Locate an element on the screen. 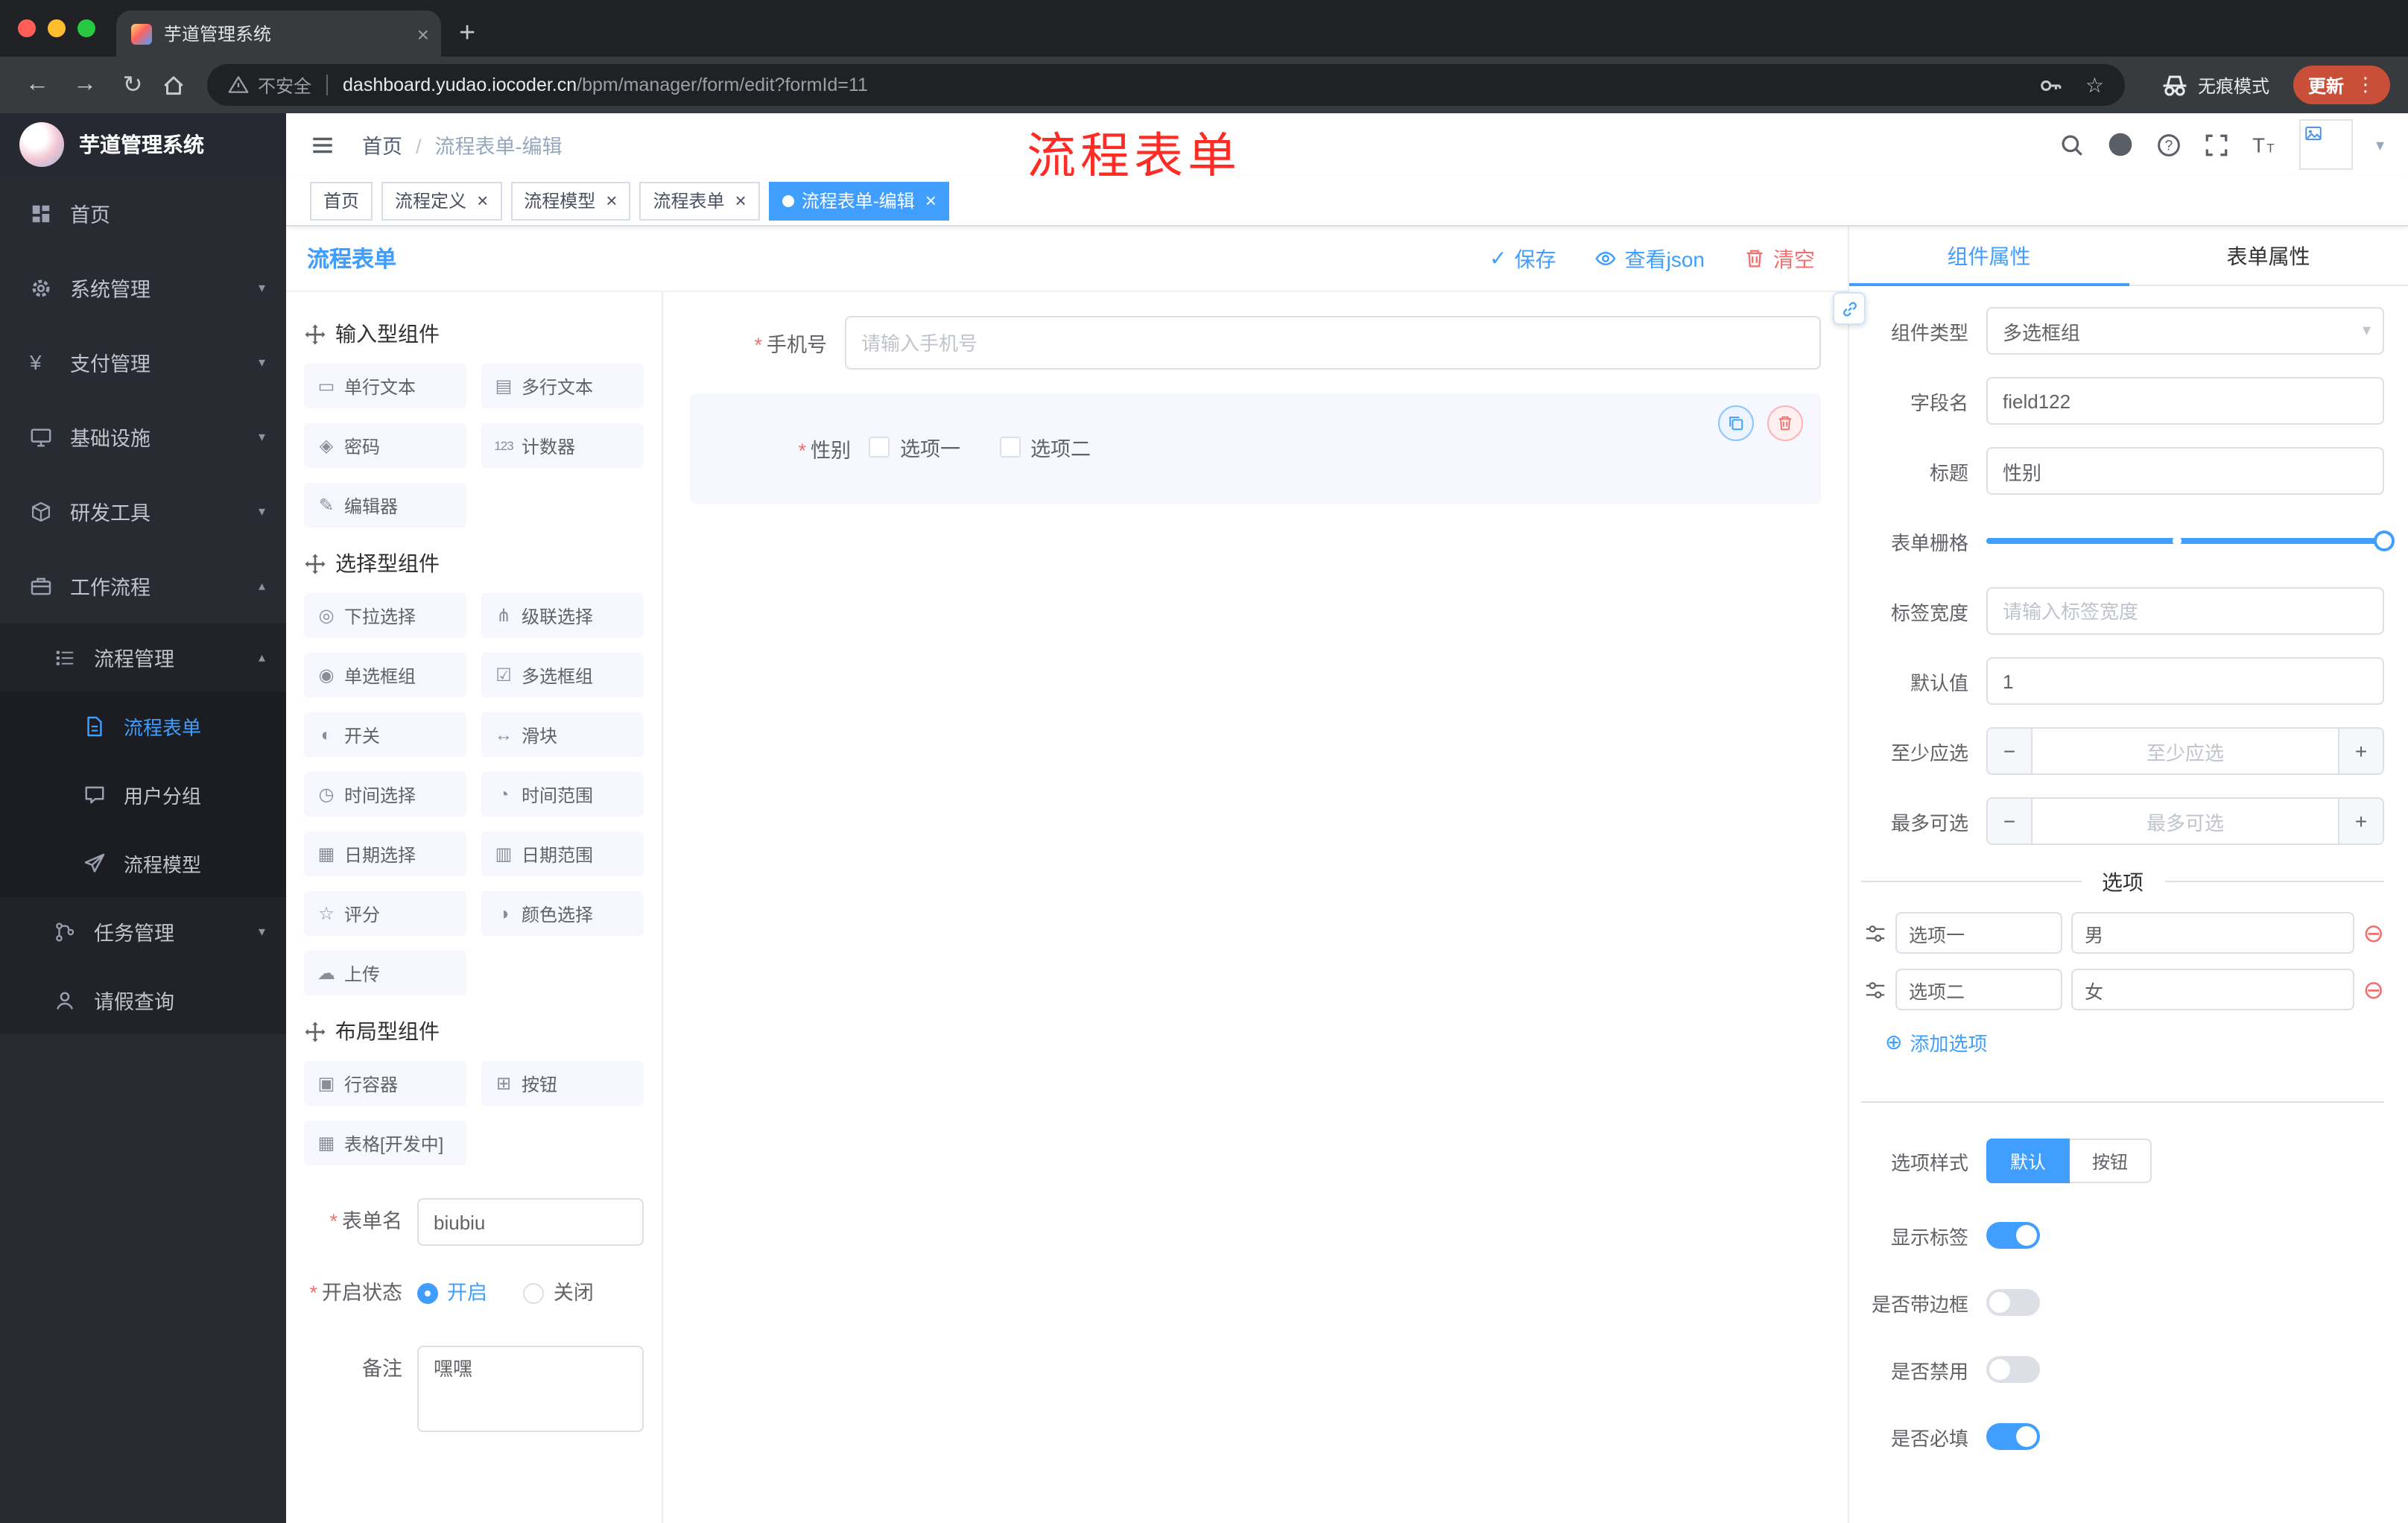 The image size is (2408, 1523). tag-3: 流程表单 × is located at coordinates (699, 200).